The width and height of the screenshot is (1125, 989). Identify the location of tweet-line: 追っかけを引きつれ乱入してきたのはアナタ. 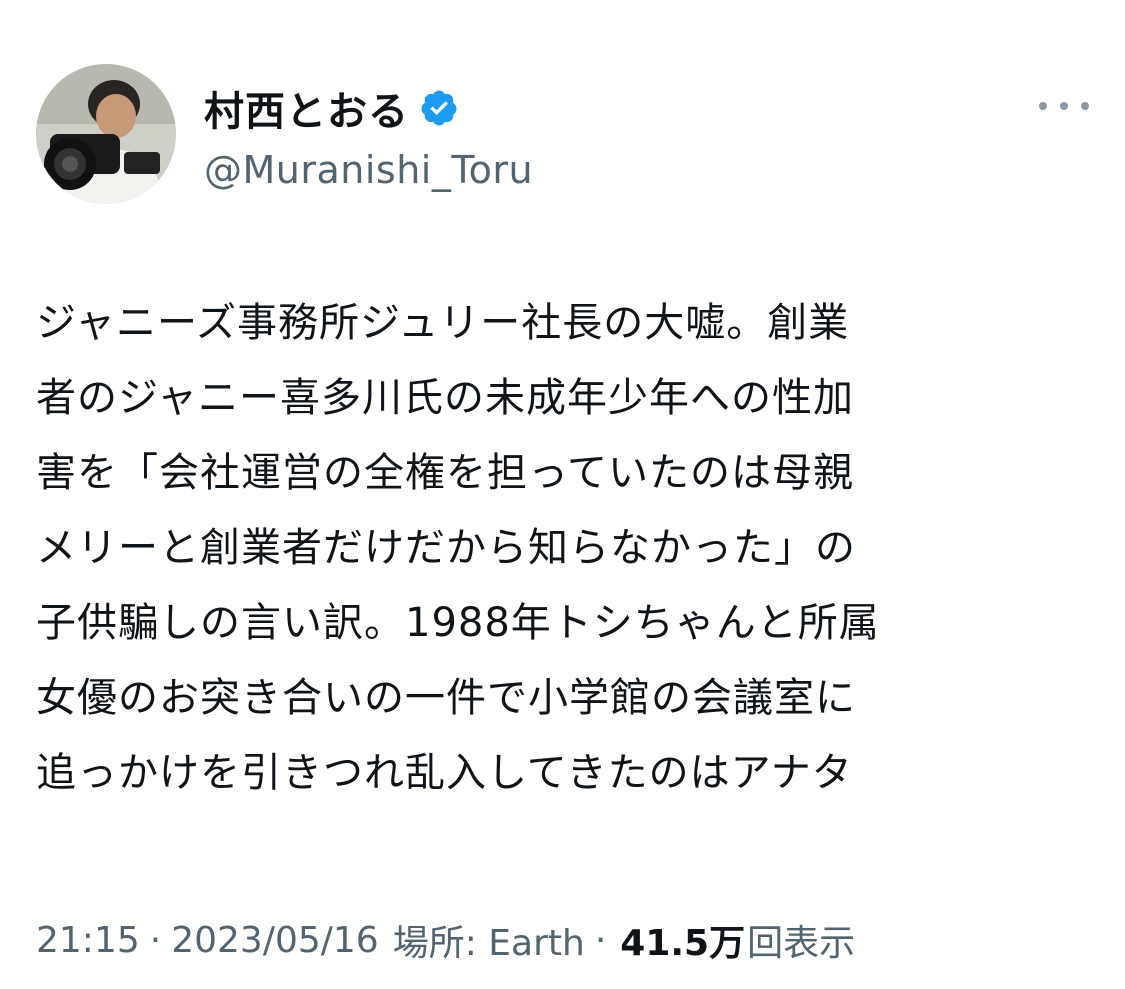
(444, 773).